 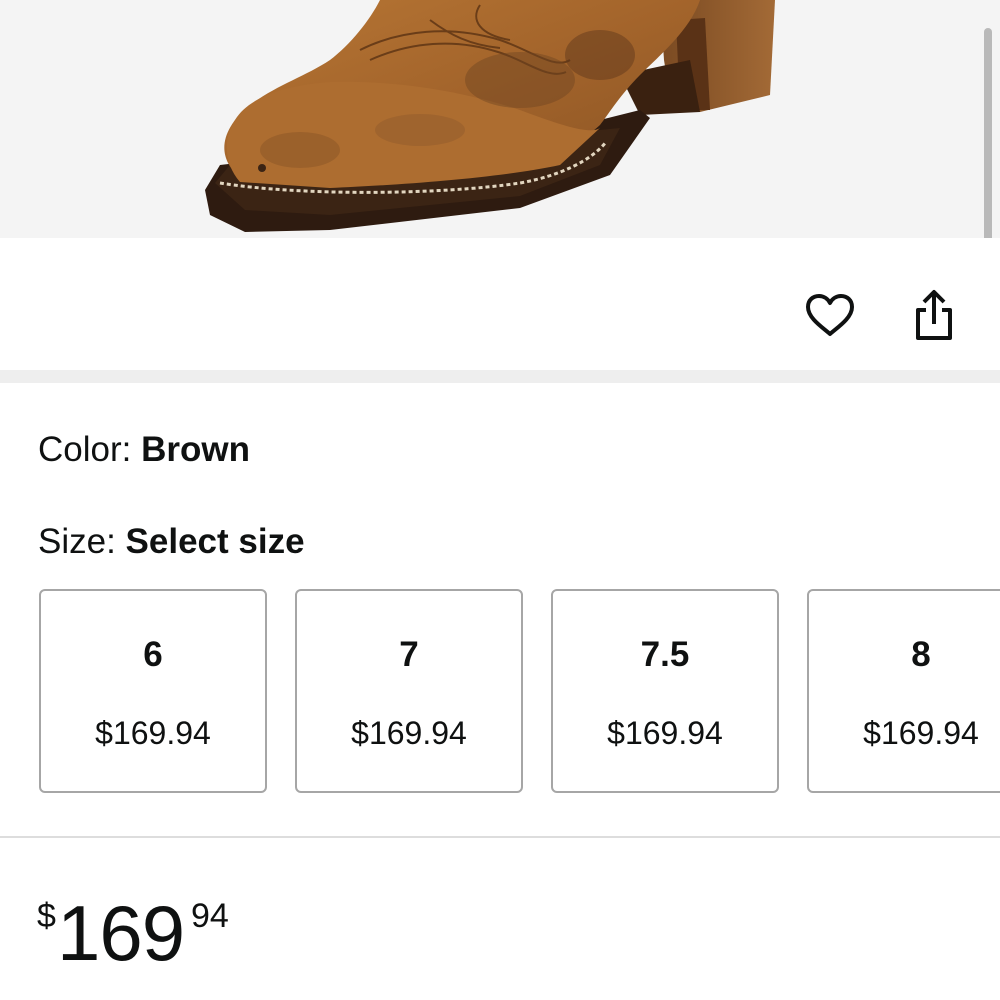 I want to click on share-icon, so click(x=934, y=316).